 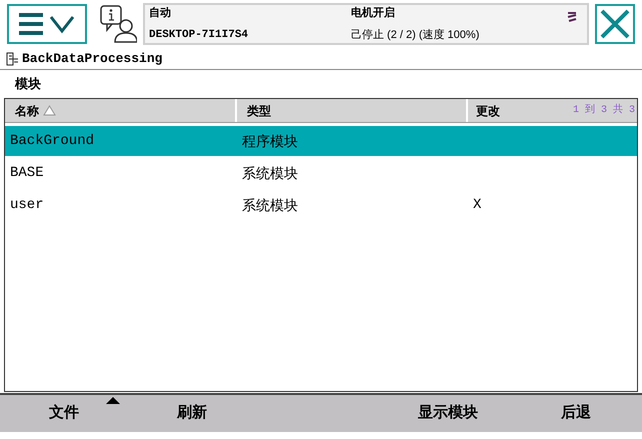 I want to click on controller-name: DESKTOP-7I1I7S4, so click(x=199, y=35).